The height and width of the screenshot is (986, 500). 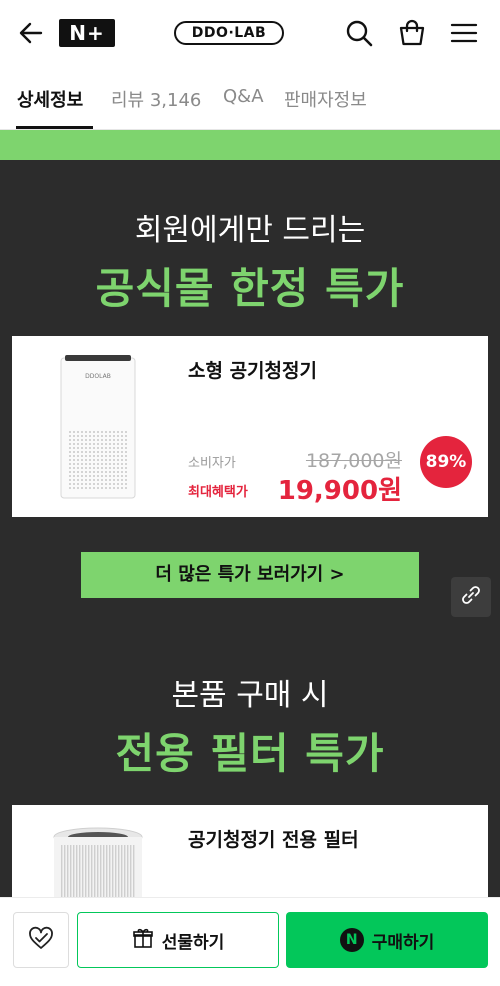 I want to click on promo1-subtitle: 회원에게만 드리는, so click(x=250, y=230).